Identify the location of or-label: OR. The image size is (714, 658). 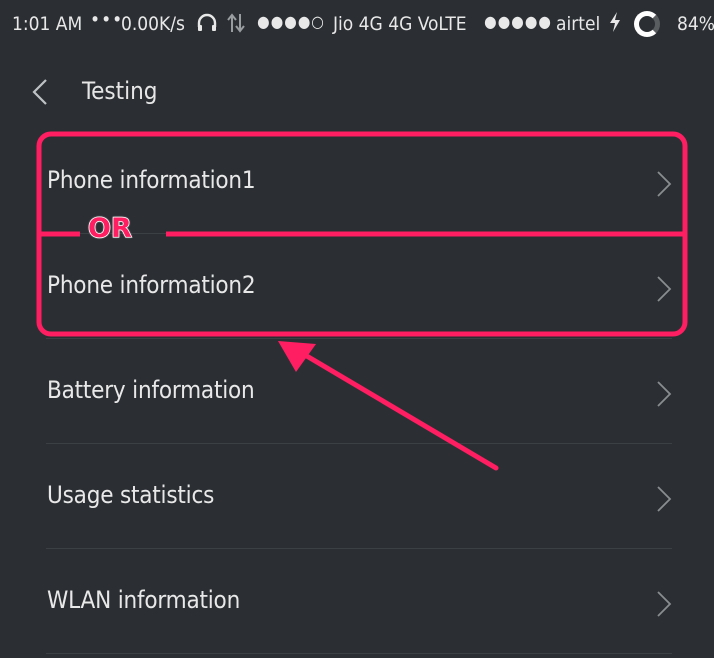
(109, 228).